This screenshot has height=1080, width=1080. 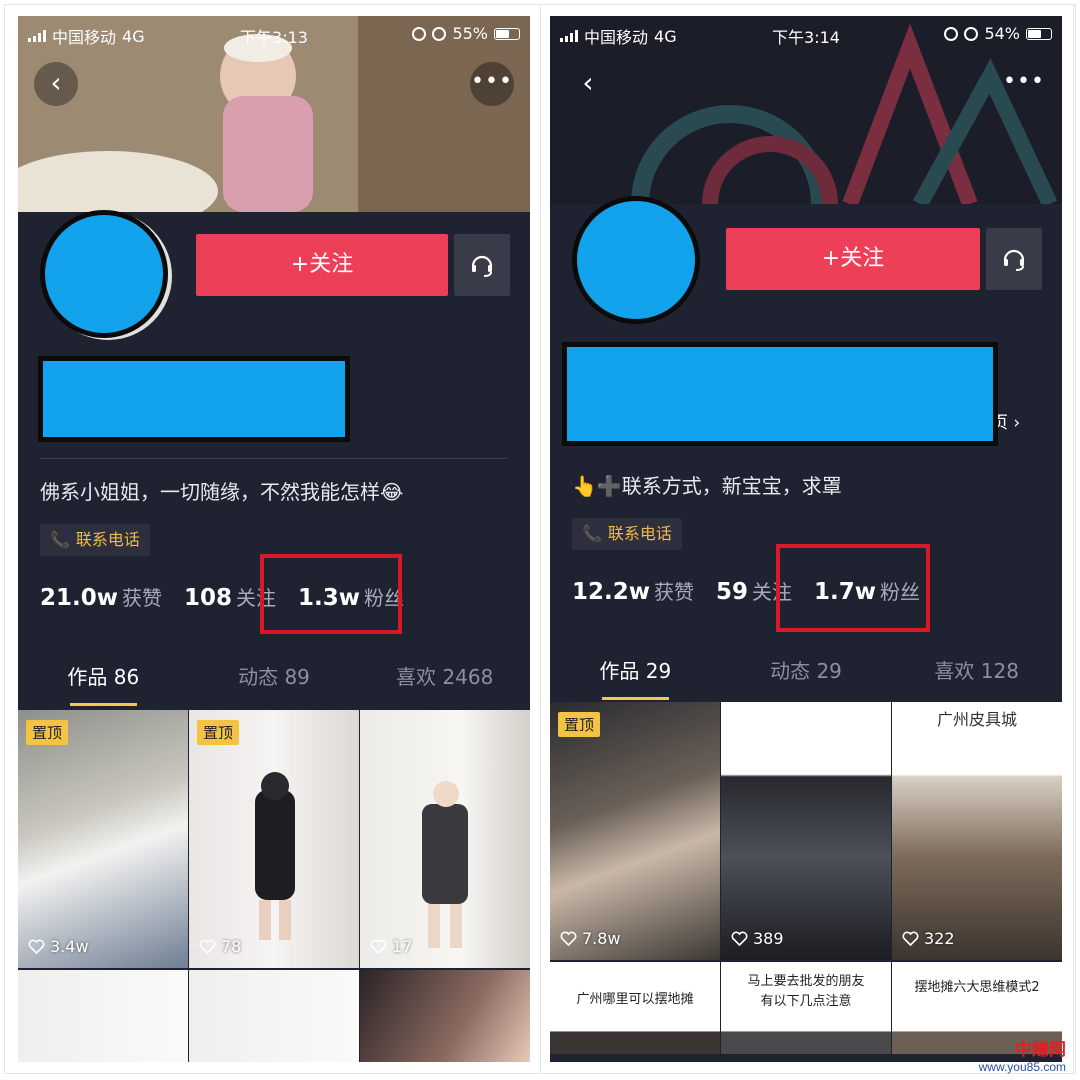 What do you see at coordinates (402, 946) in the screenshot?
I see `video-likes-count: 17` at bounding box center [402, 946].